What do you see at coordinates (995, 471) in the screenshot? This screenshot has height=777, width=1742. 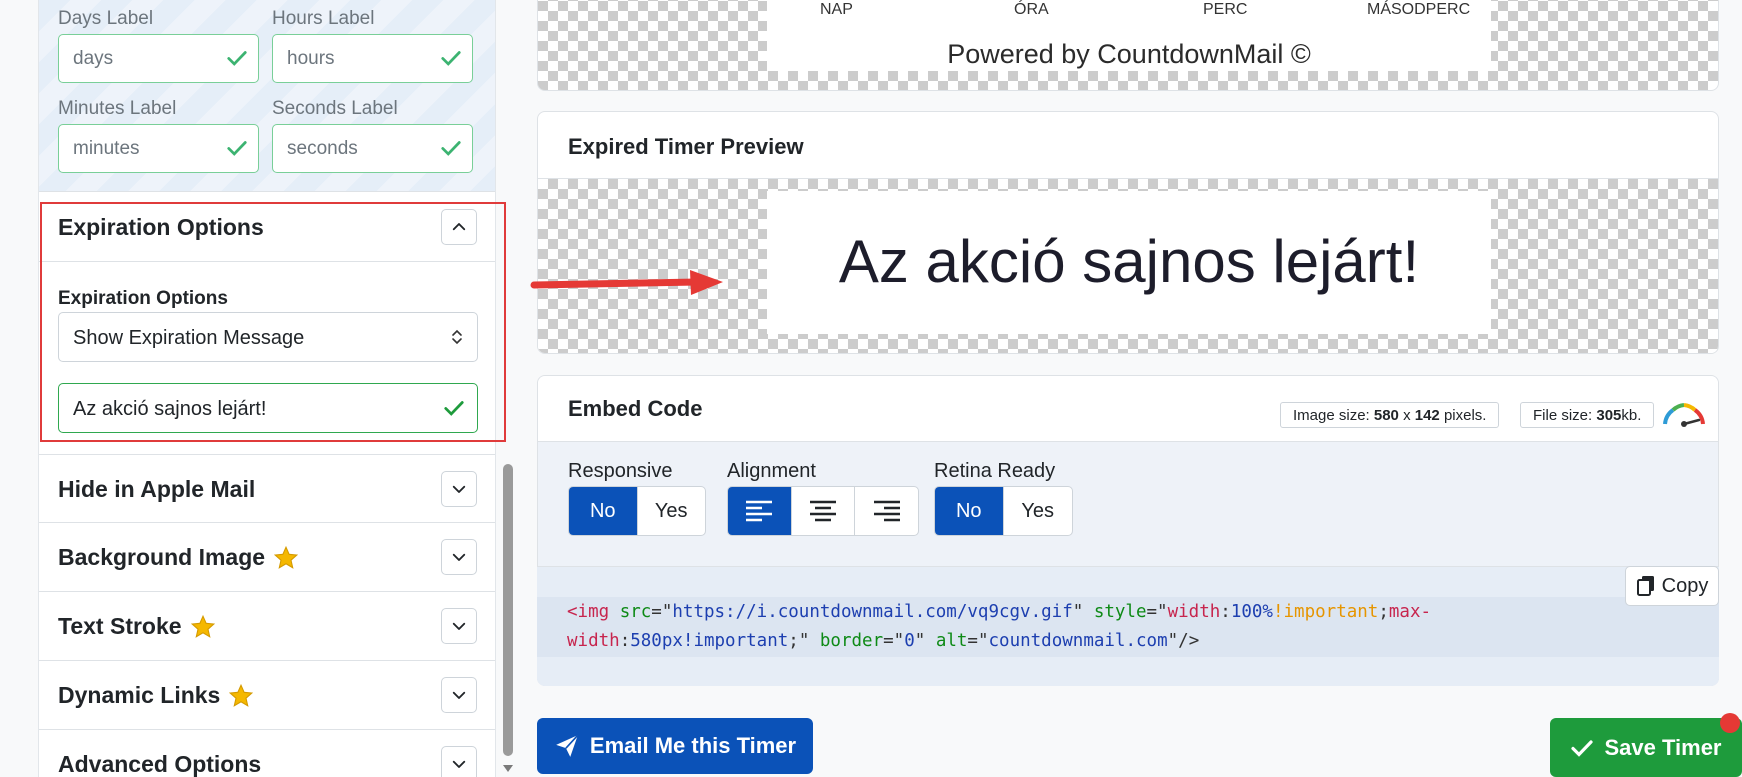 I see `retina-ready-label: Retina Ready` at bounding box center [995, 471].